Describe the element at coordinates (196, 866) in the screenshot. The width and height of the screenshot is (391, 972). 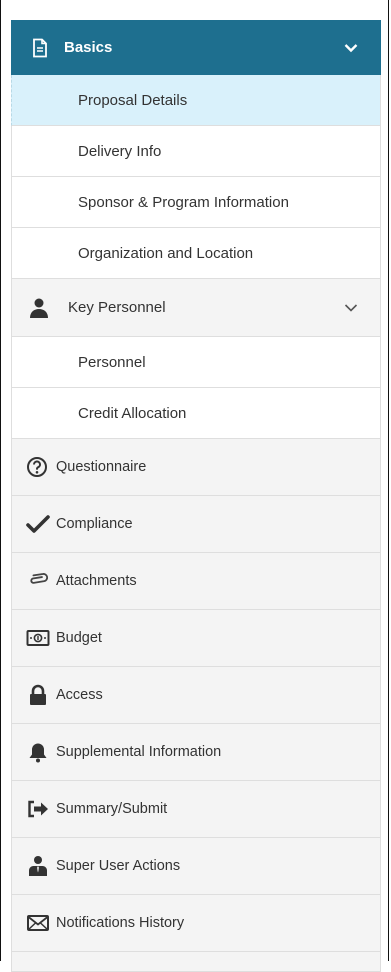
I see `nav-section-super-user-actions: Super User Actions` at that location.